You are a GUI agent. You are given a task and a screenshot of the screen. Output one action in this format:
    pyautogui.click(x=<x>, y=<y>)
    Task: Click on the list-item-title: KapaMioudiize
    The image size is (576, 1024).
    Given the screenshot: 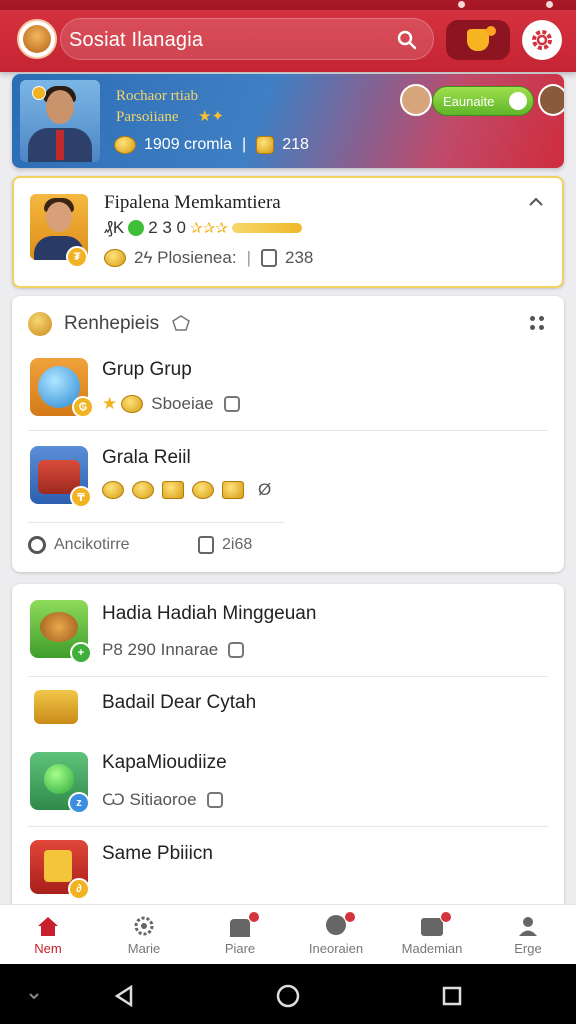 What is the action you would take?
    pyautogui.click(x=164, y=763)
    